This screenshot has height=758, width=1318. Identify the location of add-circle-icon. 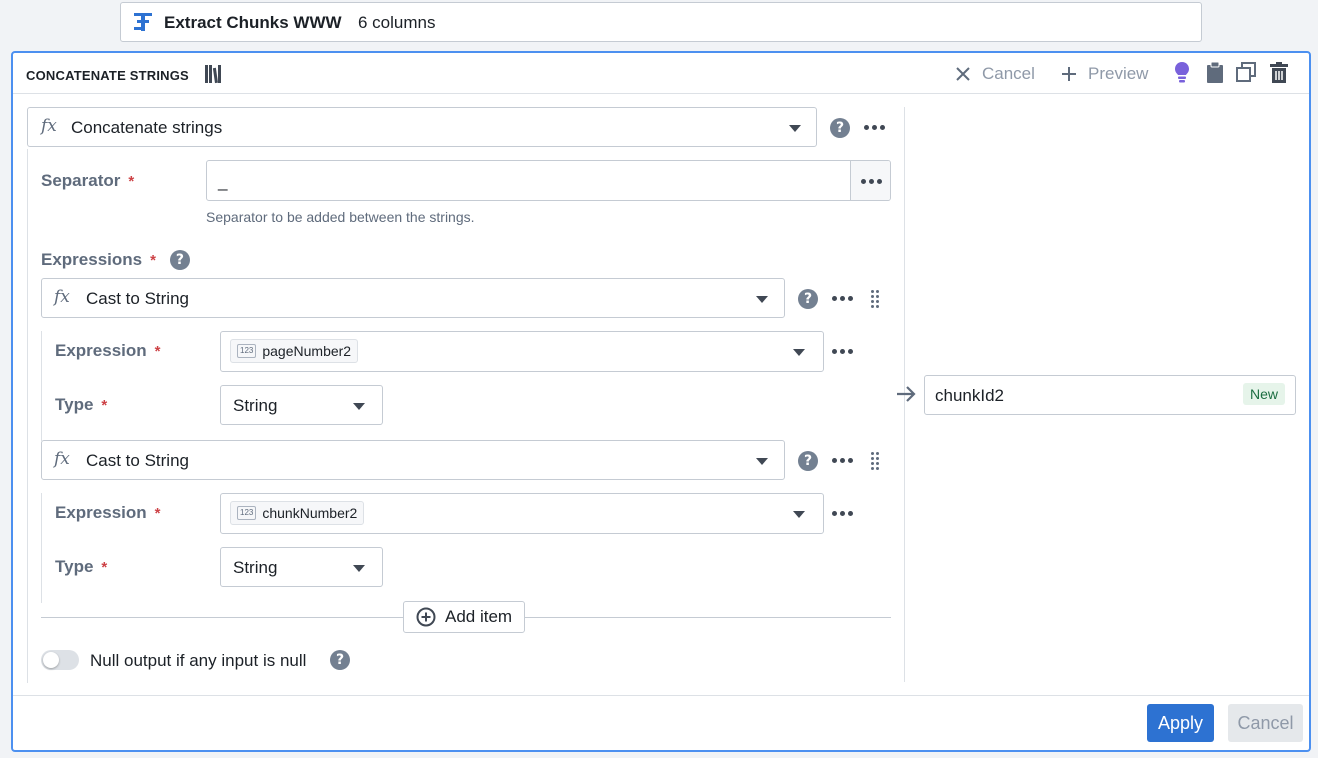
(426, 617).